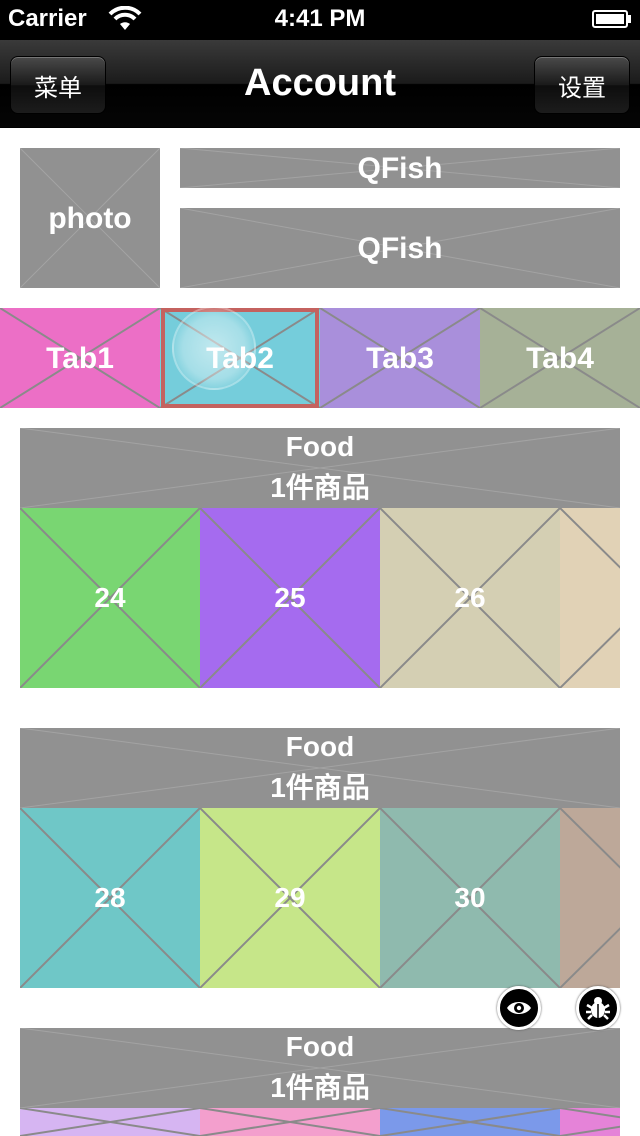 This screenshot has width=640, height=1136. I want to click on eye-icon, so click(519, 1008).